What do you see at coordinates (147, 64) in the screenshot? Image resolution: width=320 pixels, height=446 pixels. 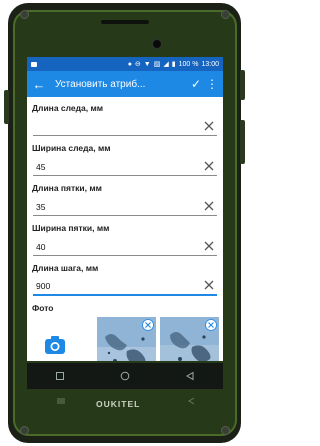 I see `wifi-icon: ▼` at bounding box center [147, 64].